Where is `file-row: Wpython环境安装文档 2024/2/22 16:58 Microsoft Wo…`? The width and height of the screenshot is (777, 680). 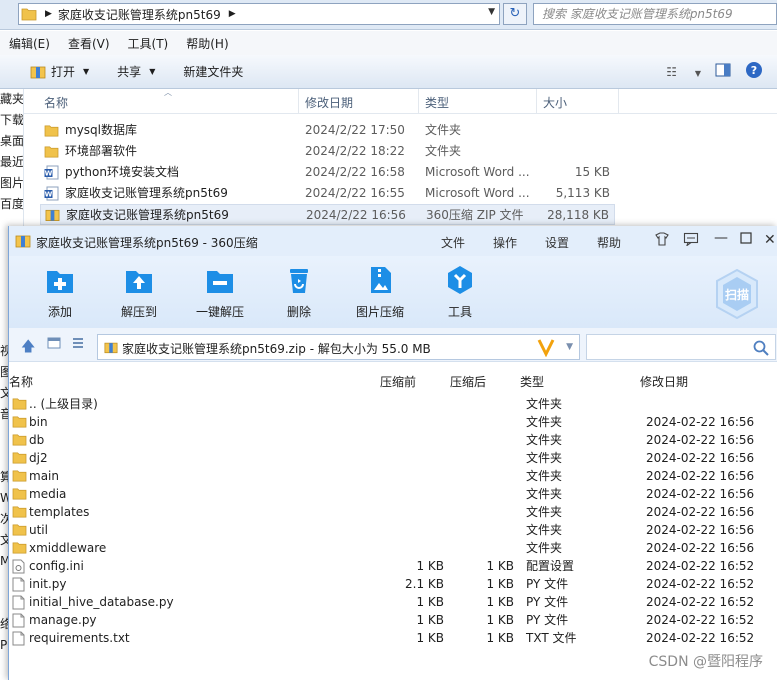
file-row: Wpython环境安装文档 2024/2/22 16:58 Microsoft Wo… is located at coordinates (327, 172).